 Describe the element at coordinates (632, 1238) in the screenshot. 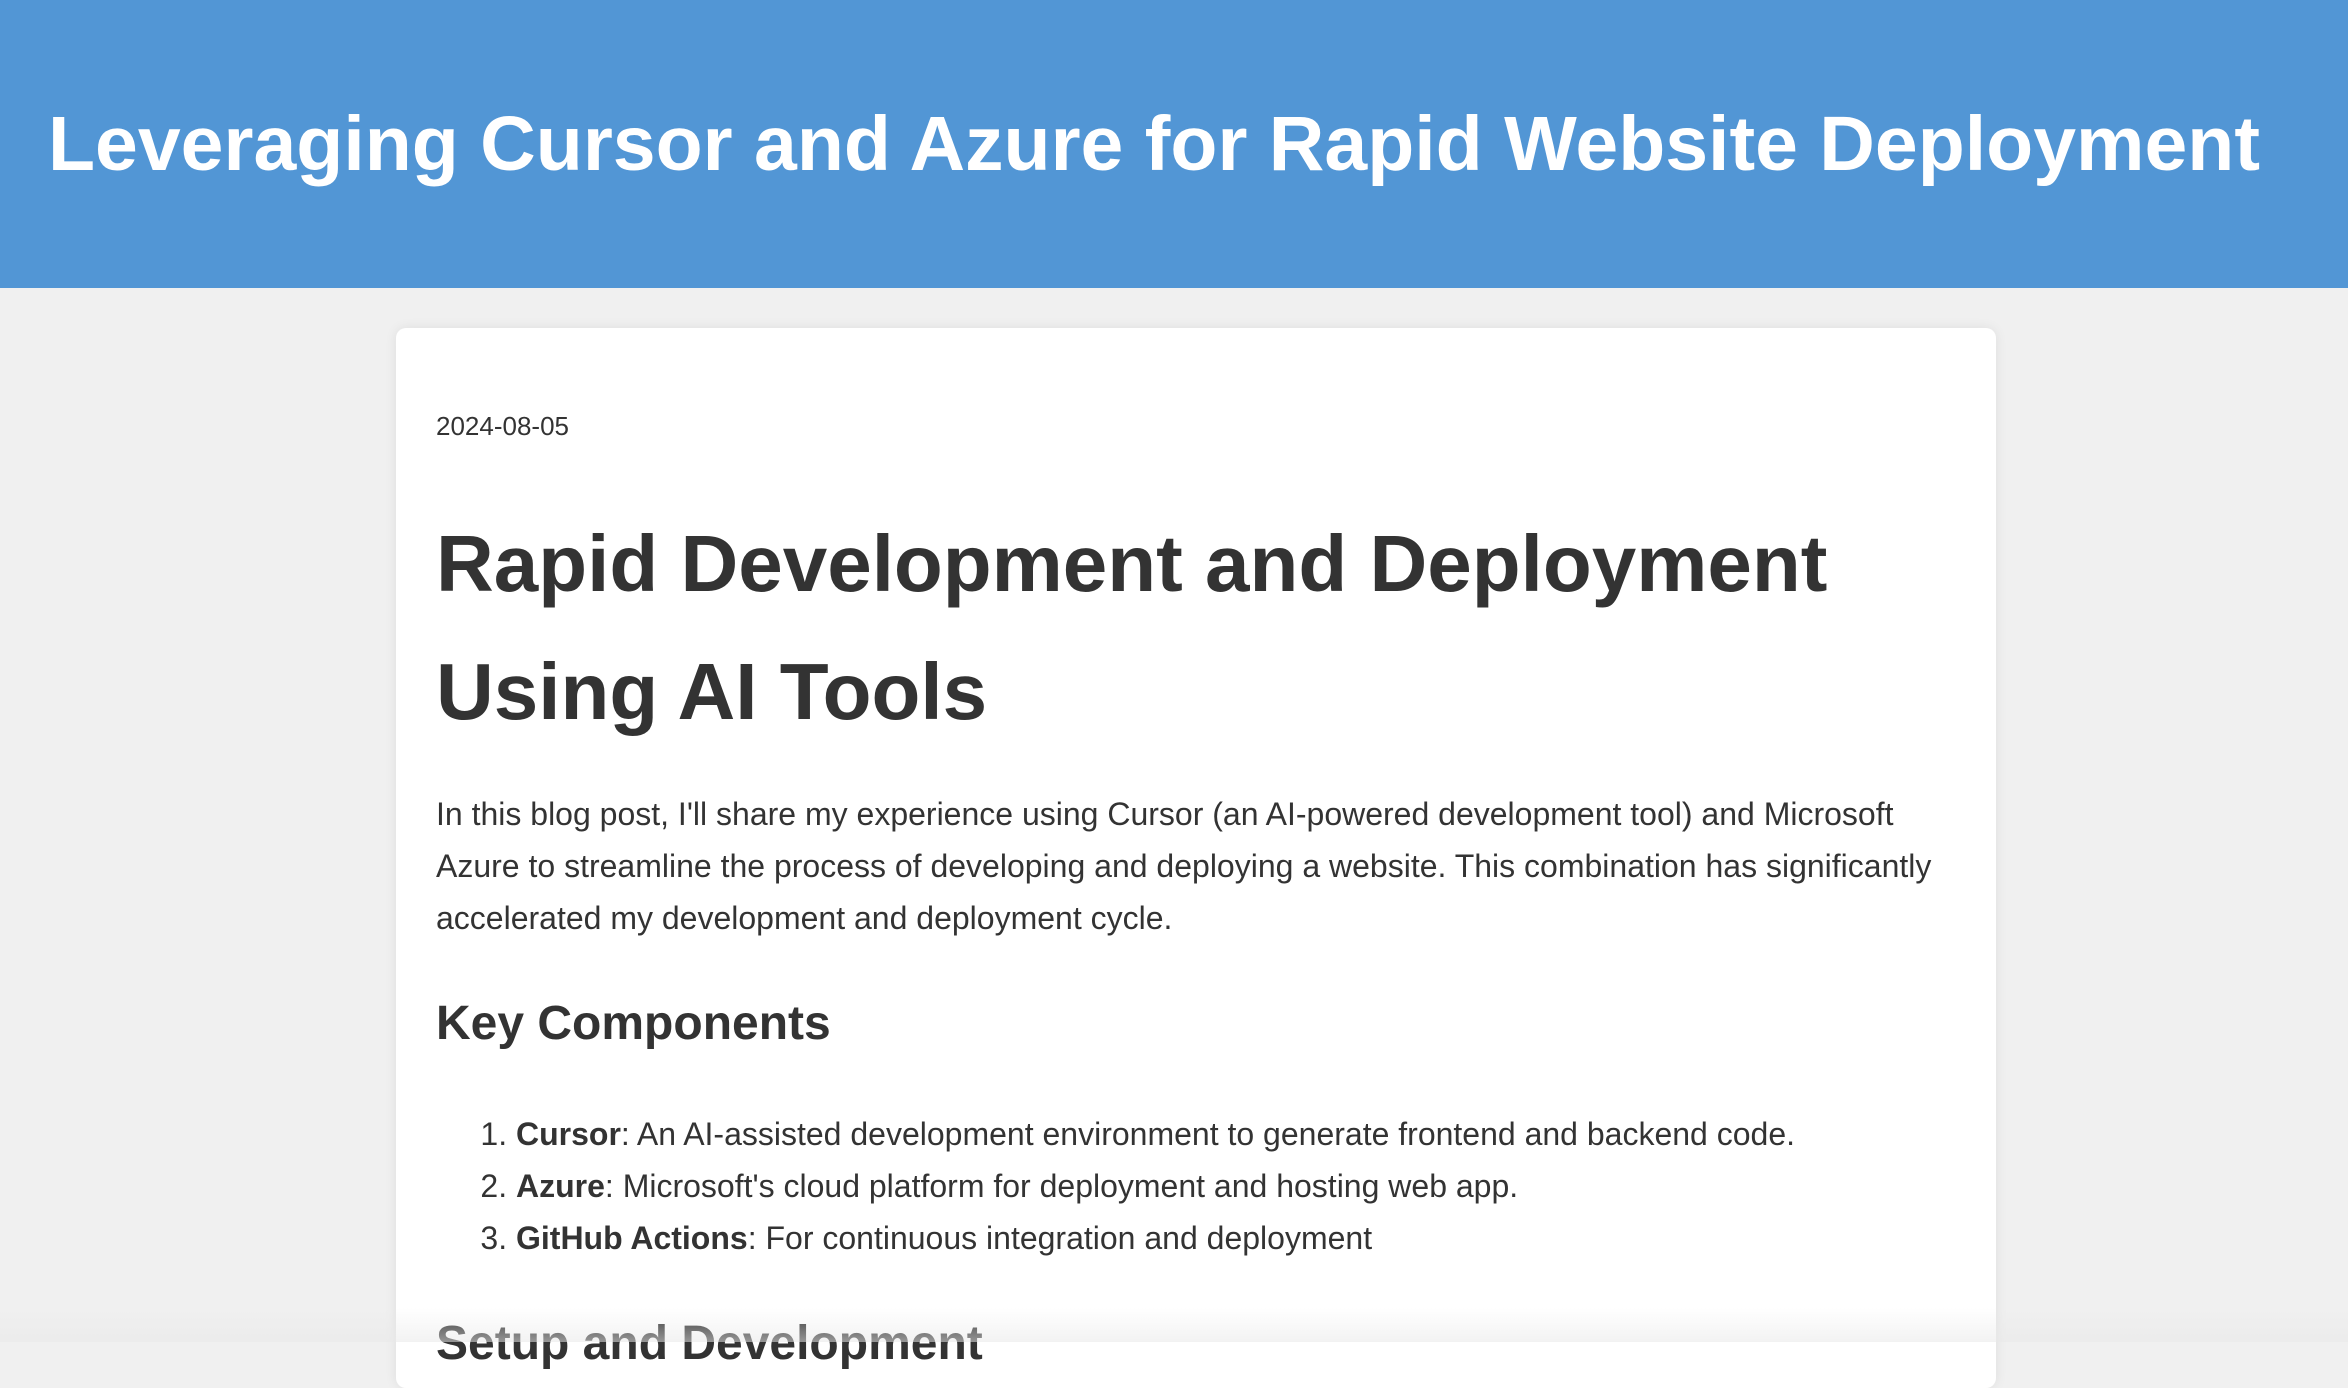

I see `list-item-name: GitHub Actions` at that location.